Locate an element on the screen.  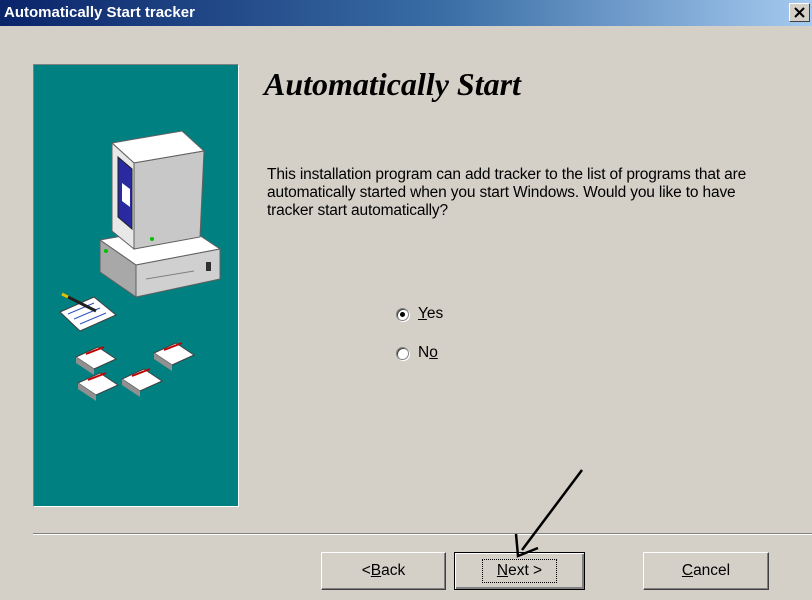
title-bar: Automatically Start tracker is located at coordinates (406, 13).